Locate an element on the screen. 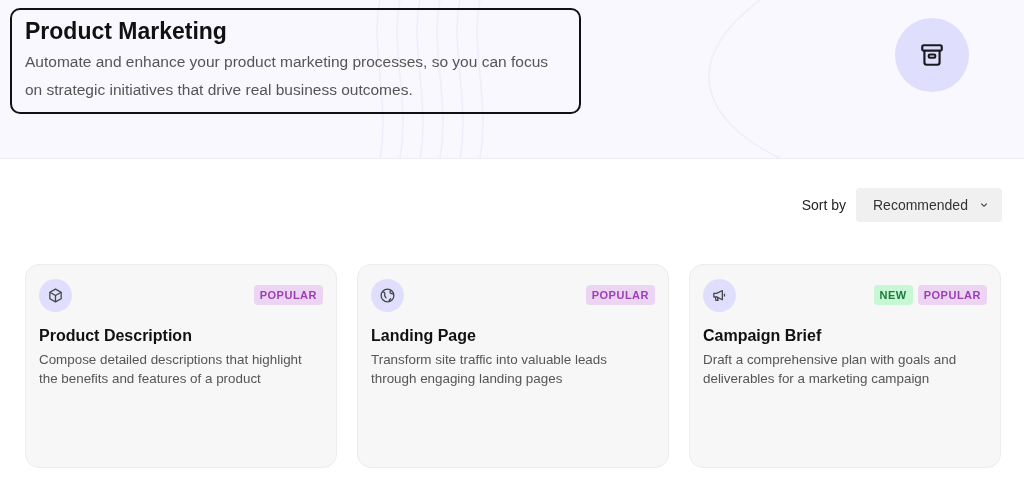 This screenshot has height=481, width=1024. card-title: Campaign Brief is located at coordinates (763, 336).